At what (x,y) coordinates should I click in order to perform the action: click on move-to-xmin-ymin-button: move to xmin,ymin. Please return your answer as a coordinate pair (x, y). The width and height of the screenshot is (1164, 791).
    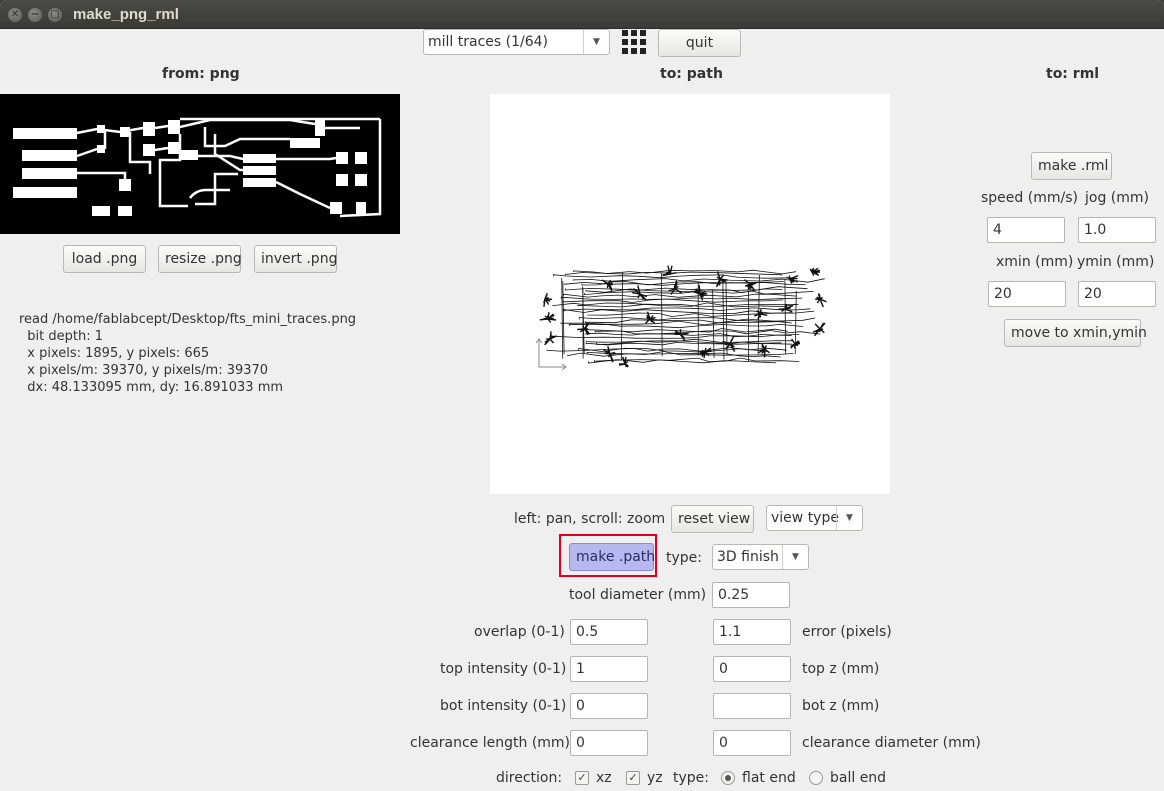
    Looking at the image, I should click on (1075, 333).